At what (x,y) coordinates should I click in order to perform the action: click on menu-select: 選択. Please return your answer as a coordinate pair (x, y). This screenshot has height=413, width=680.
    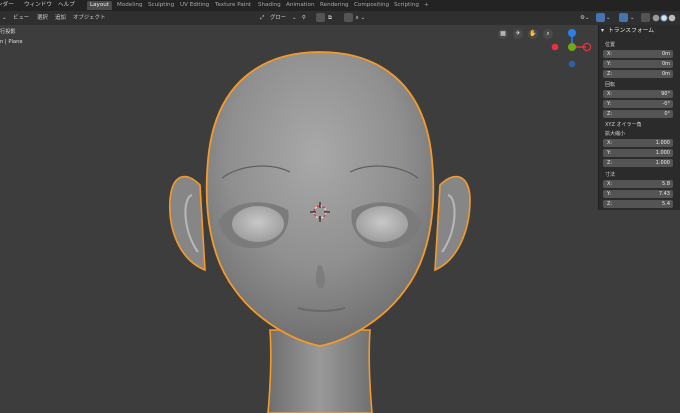
    Looking at the image, I should click on (42, 18).